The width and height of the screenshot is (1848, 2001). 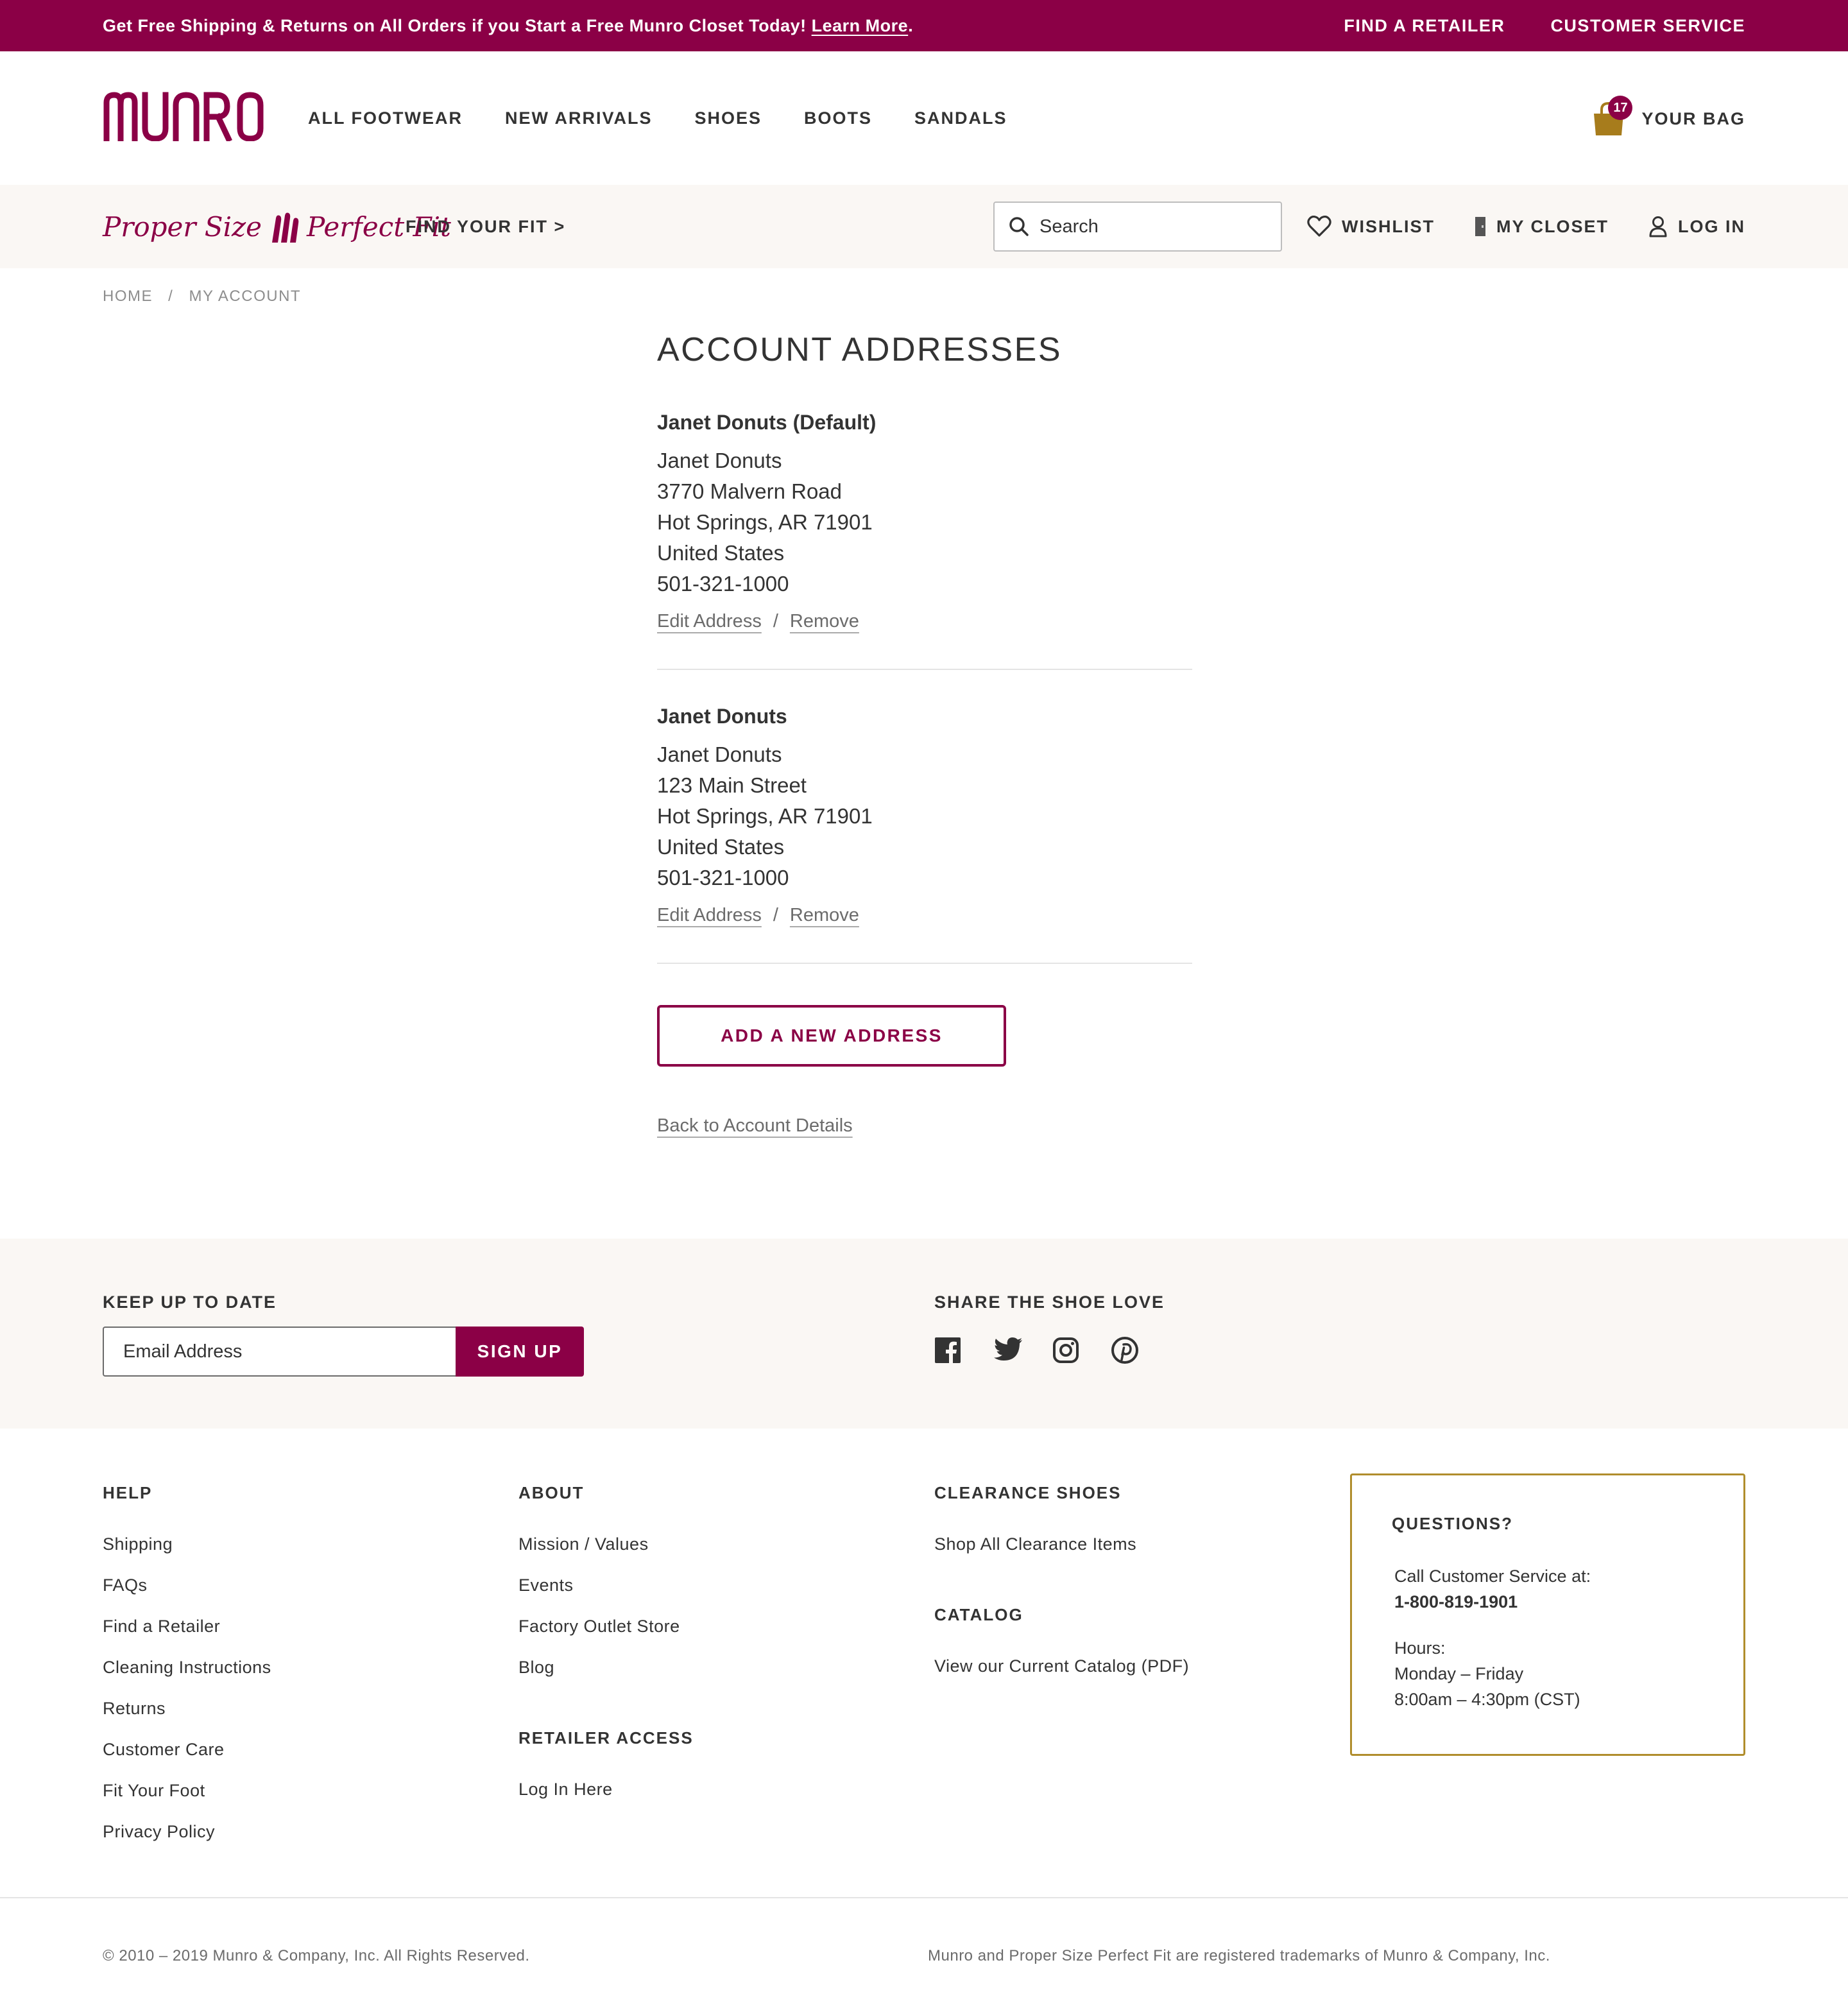 I want to click on search-box, so click(x=1137, y=227).